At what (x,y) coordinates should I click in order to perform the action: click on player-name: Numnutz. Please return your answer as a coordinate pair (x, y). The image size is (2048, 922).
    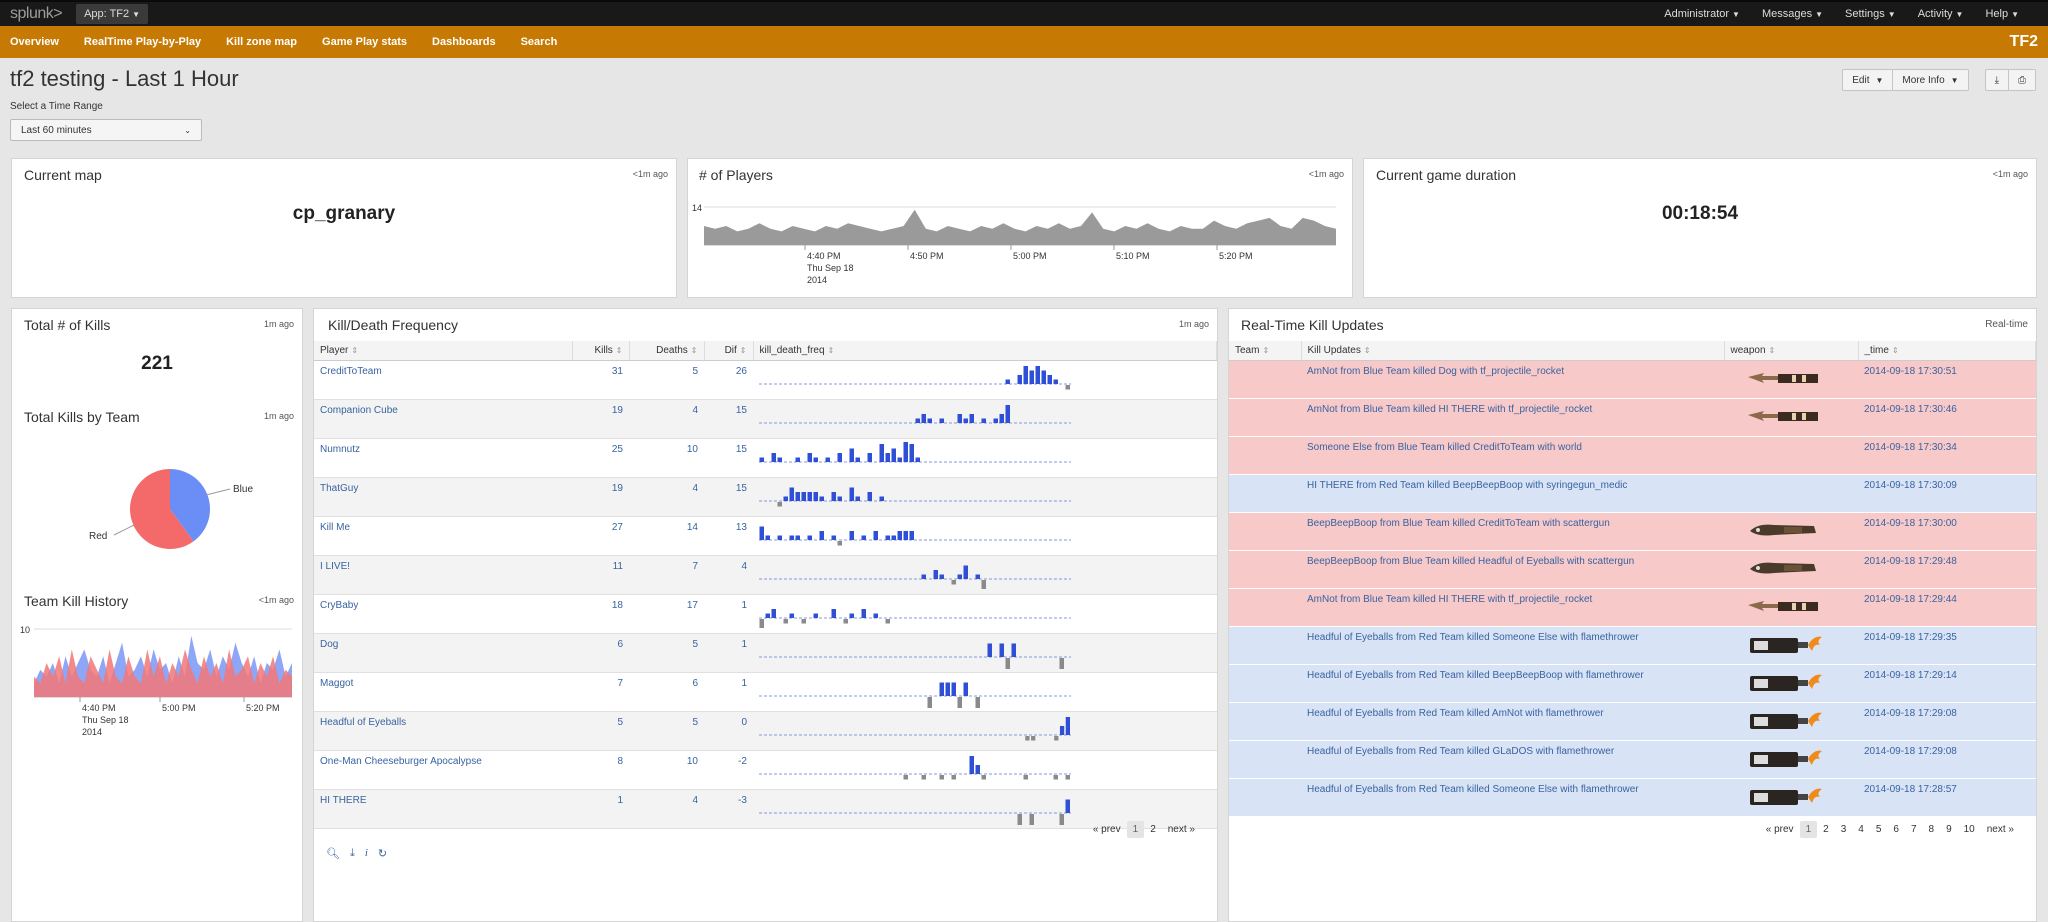
    Looking at the image, I should click on (443, 458).